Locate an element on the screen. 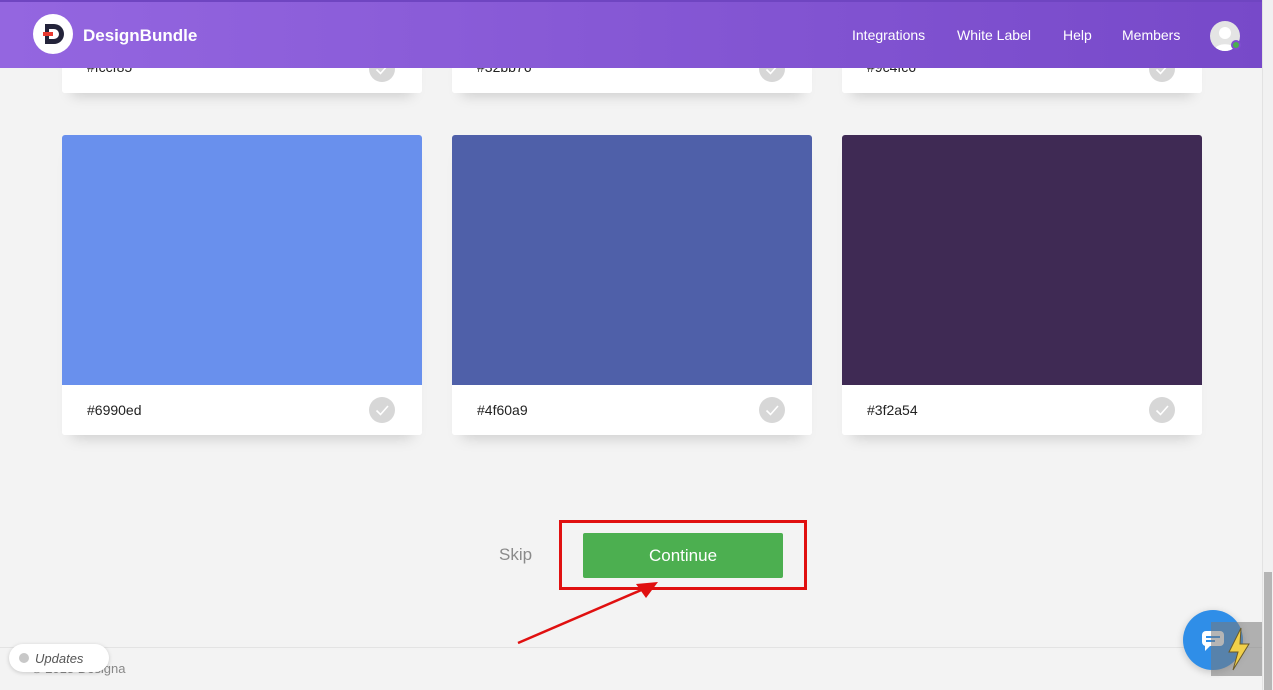  footer-divider is located at coordinates (631, 647).